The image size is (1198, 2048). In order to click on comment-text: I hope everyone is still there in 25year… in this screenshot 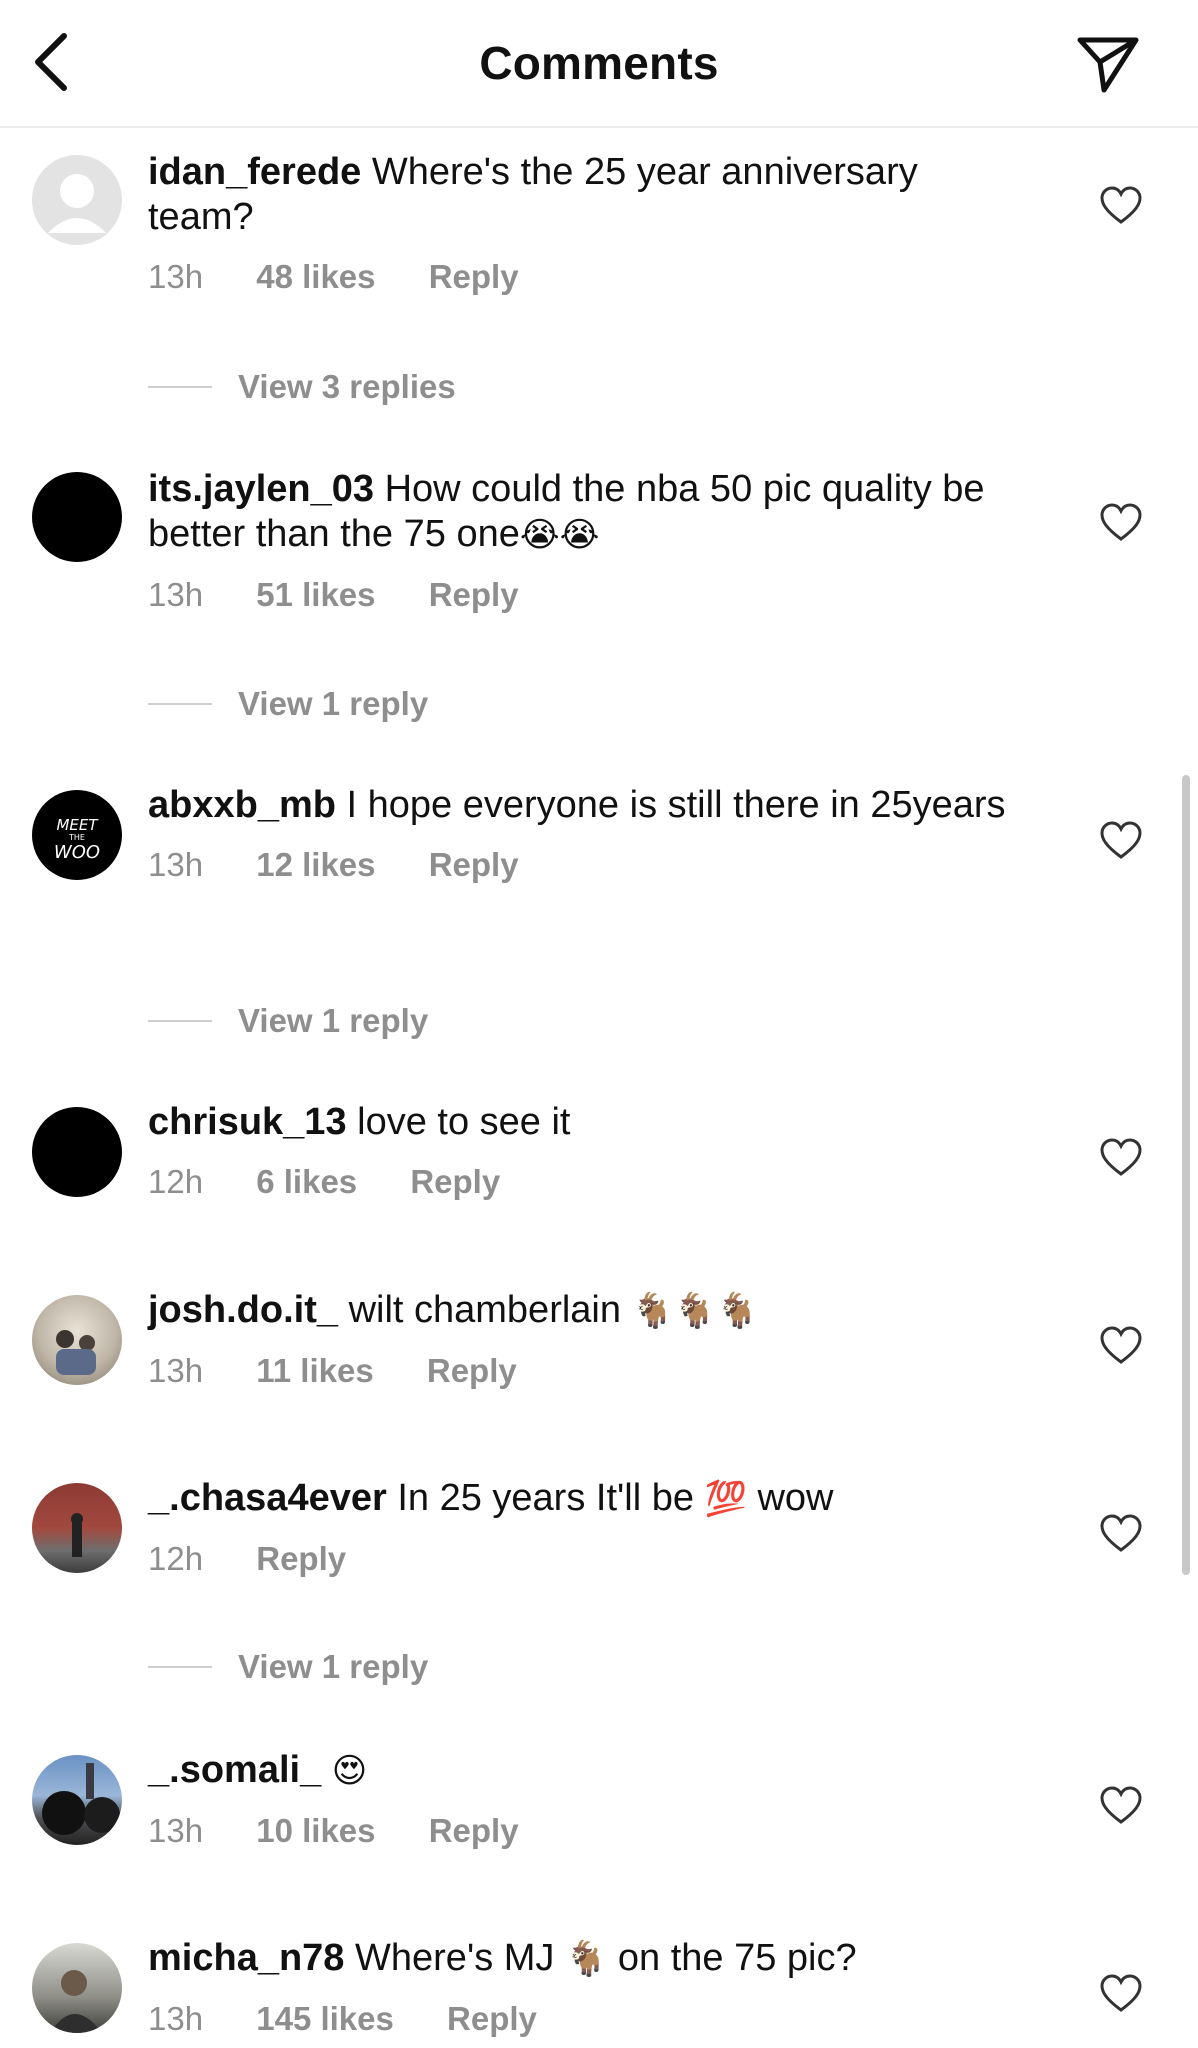, I will do `click(676, 805)`.